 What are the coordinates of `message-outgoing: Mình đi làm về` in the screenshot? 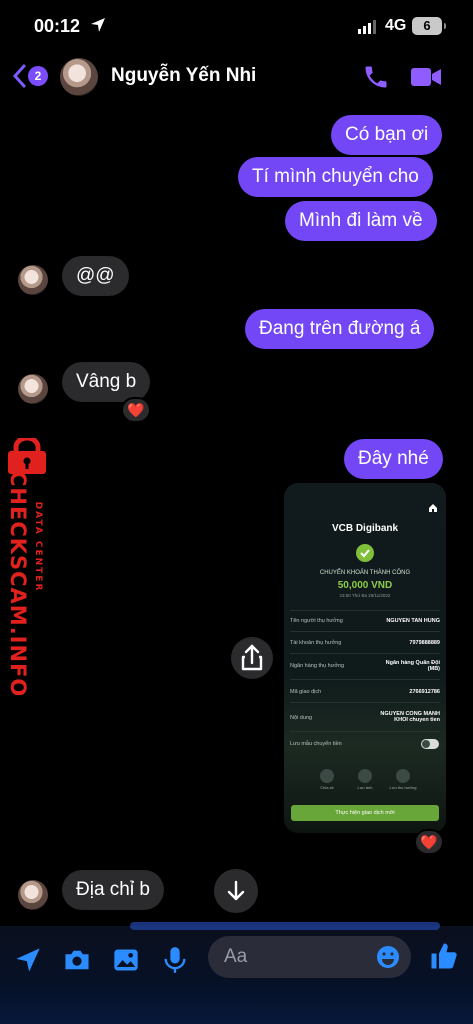 It's located at (361, 221).